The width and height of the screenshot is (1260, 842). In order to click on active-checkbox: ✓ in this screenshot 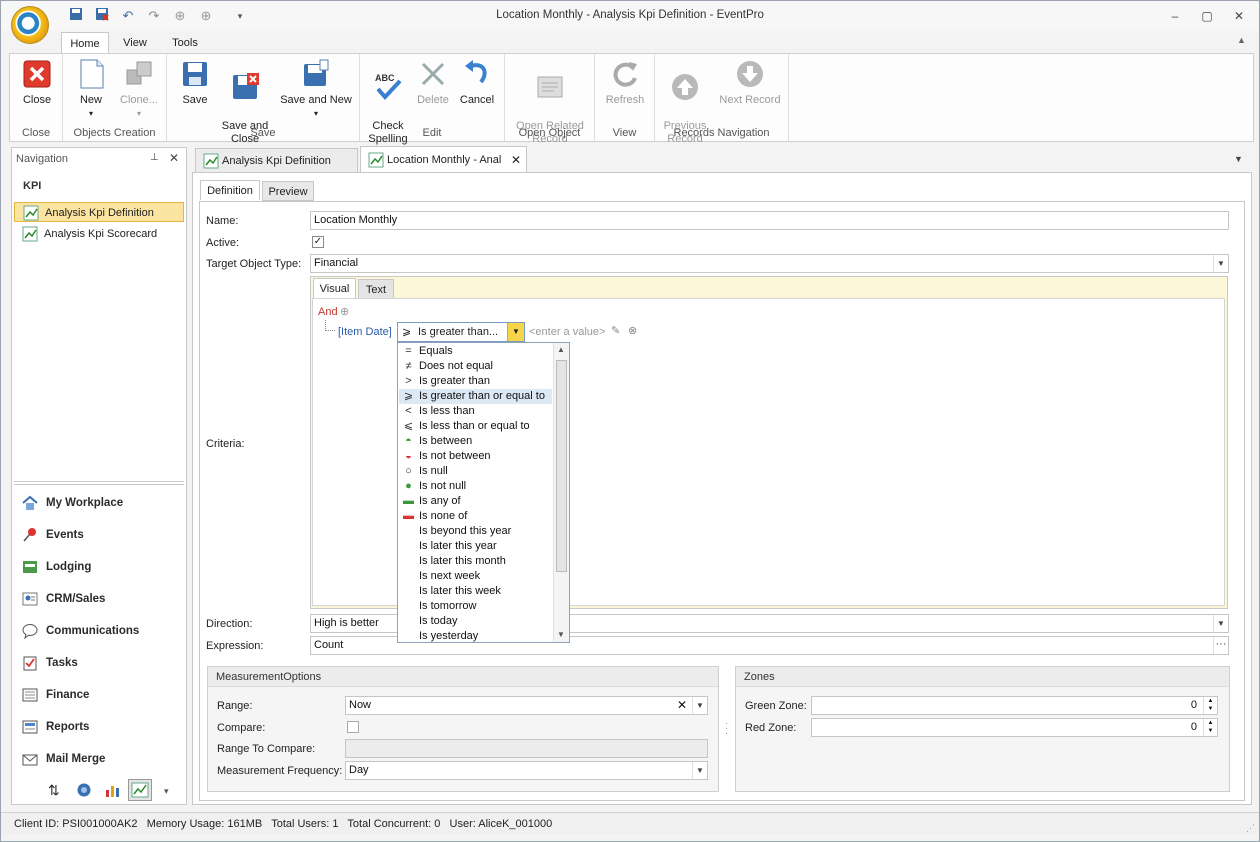, I will do `click(318, 242)`.